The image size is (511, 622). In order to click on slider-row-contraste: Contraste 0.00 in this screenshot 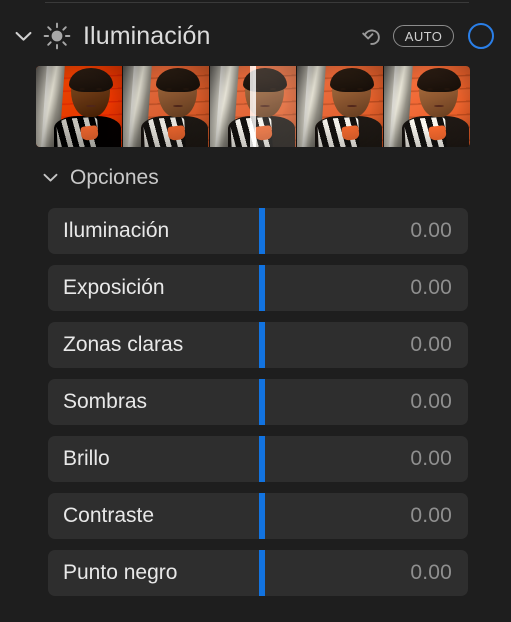, I will do `click(258, 516)`.